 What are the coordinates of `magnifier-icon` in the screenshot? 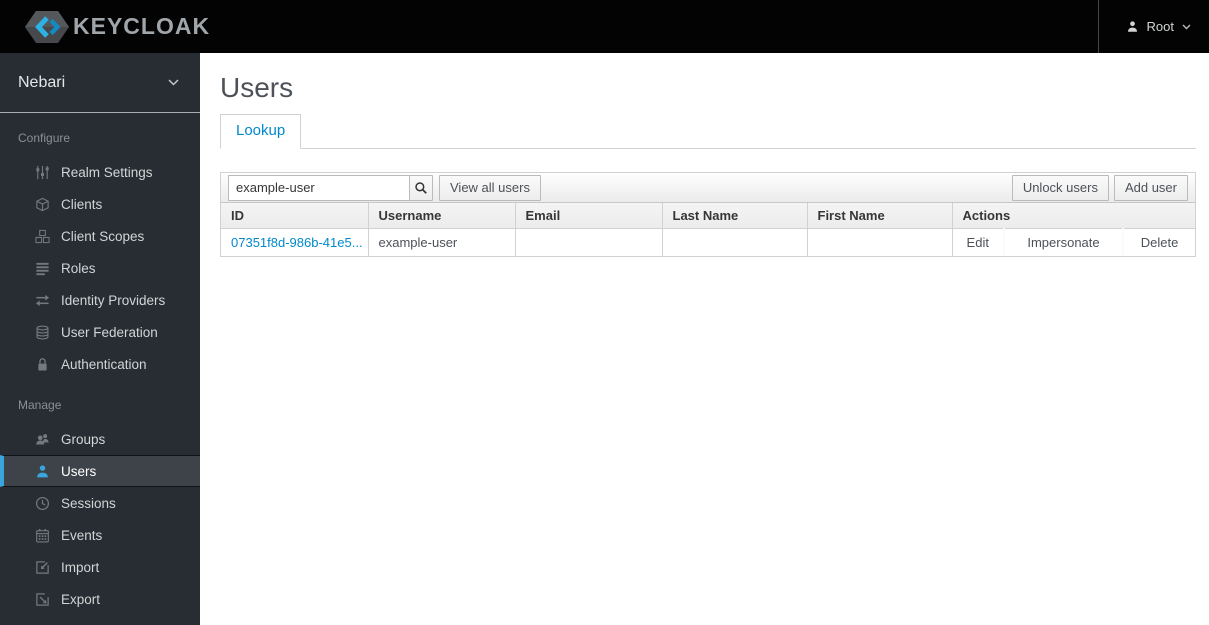 It's located at (421, 187).